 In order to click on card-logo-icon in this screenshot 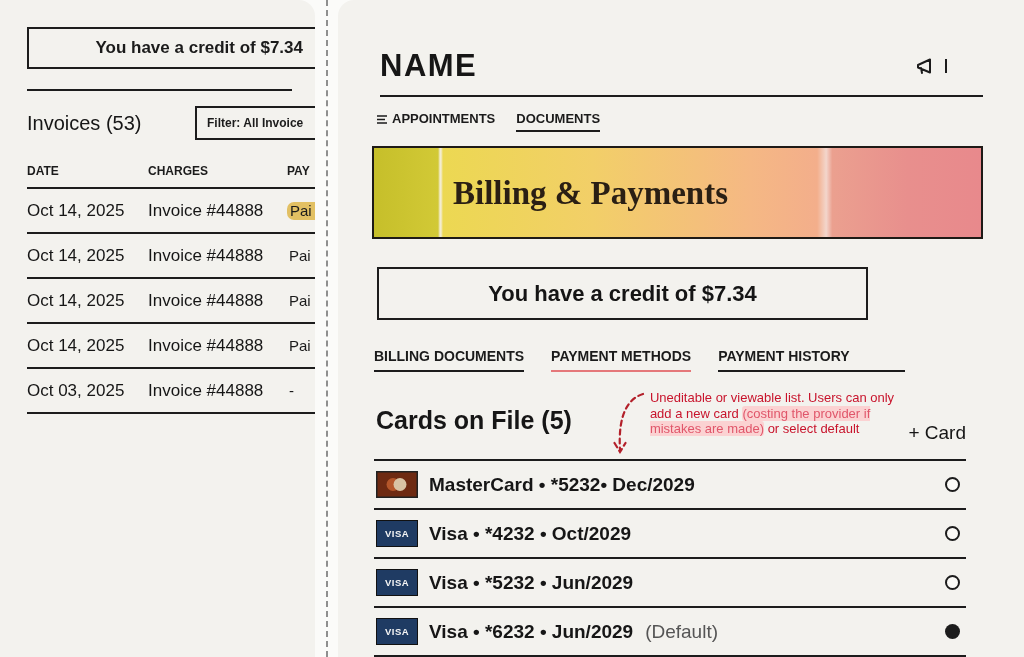, I will do `click(397, 484)`.